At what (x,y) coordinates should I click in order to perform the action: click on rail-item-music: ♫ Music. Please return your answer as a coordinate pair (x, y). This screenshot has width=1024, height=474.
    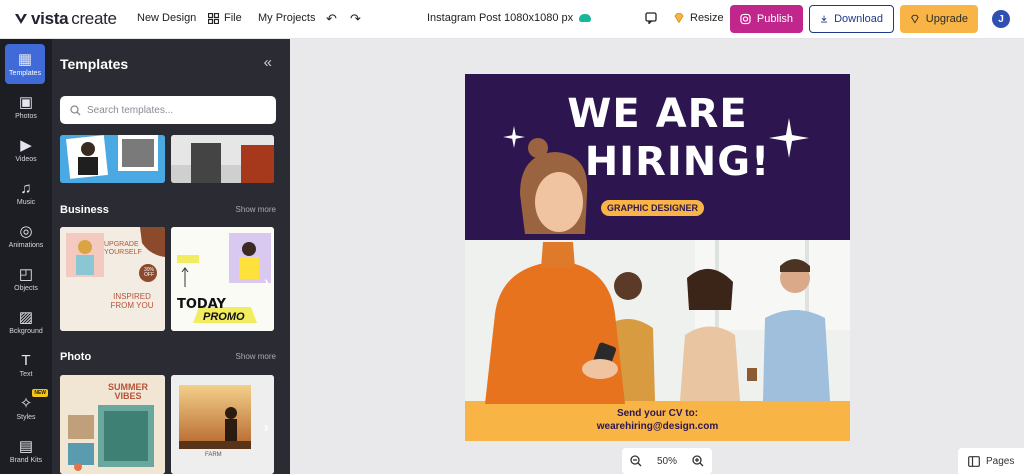
    Looking at the image, I should click on (26, 193).